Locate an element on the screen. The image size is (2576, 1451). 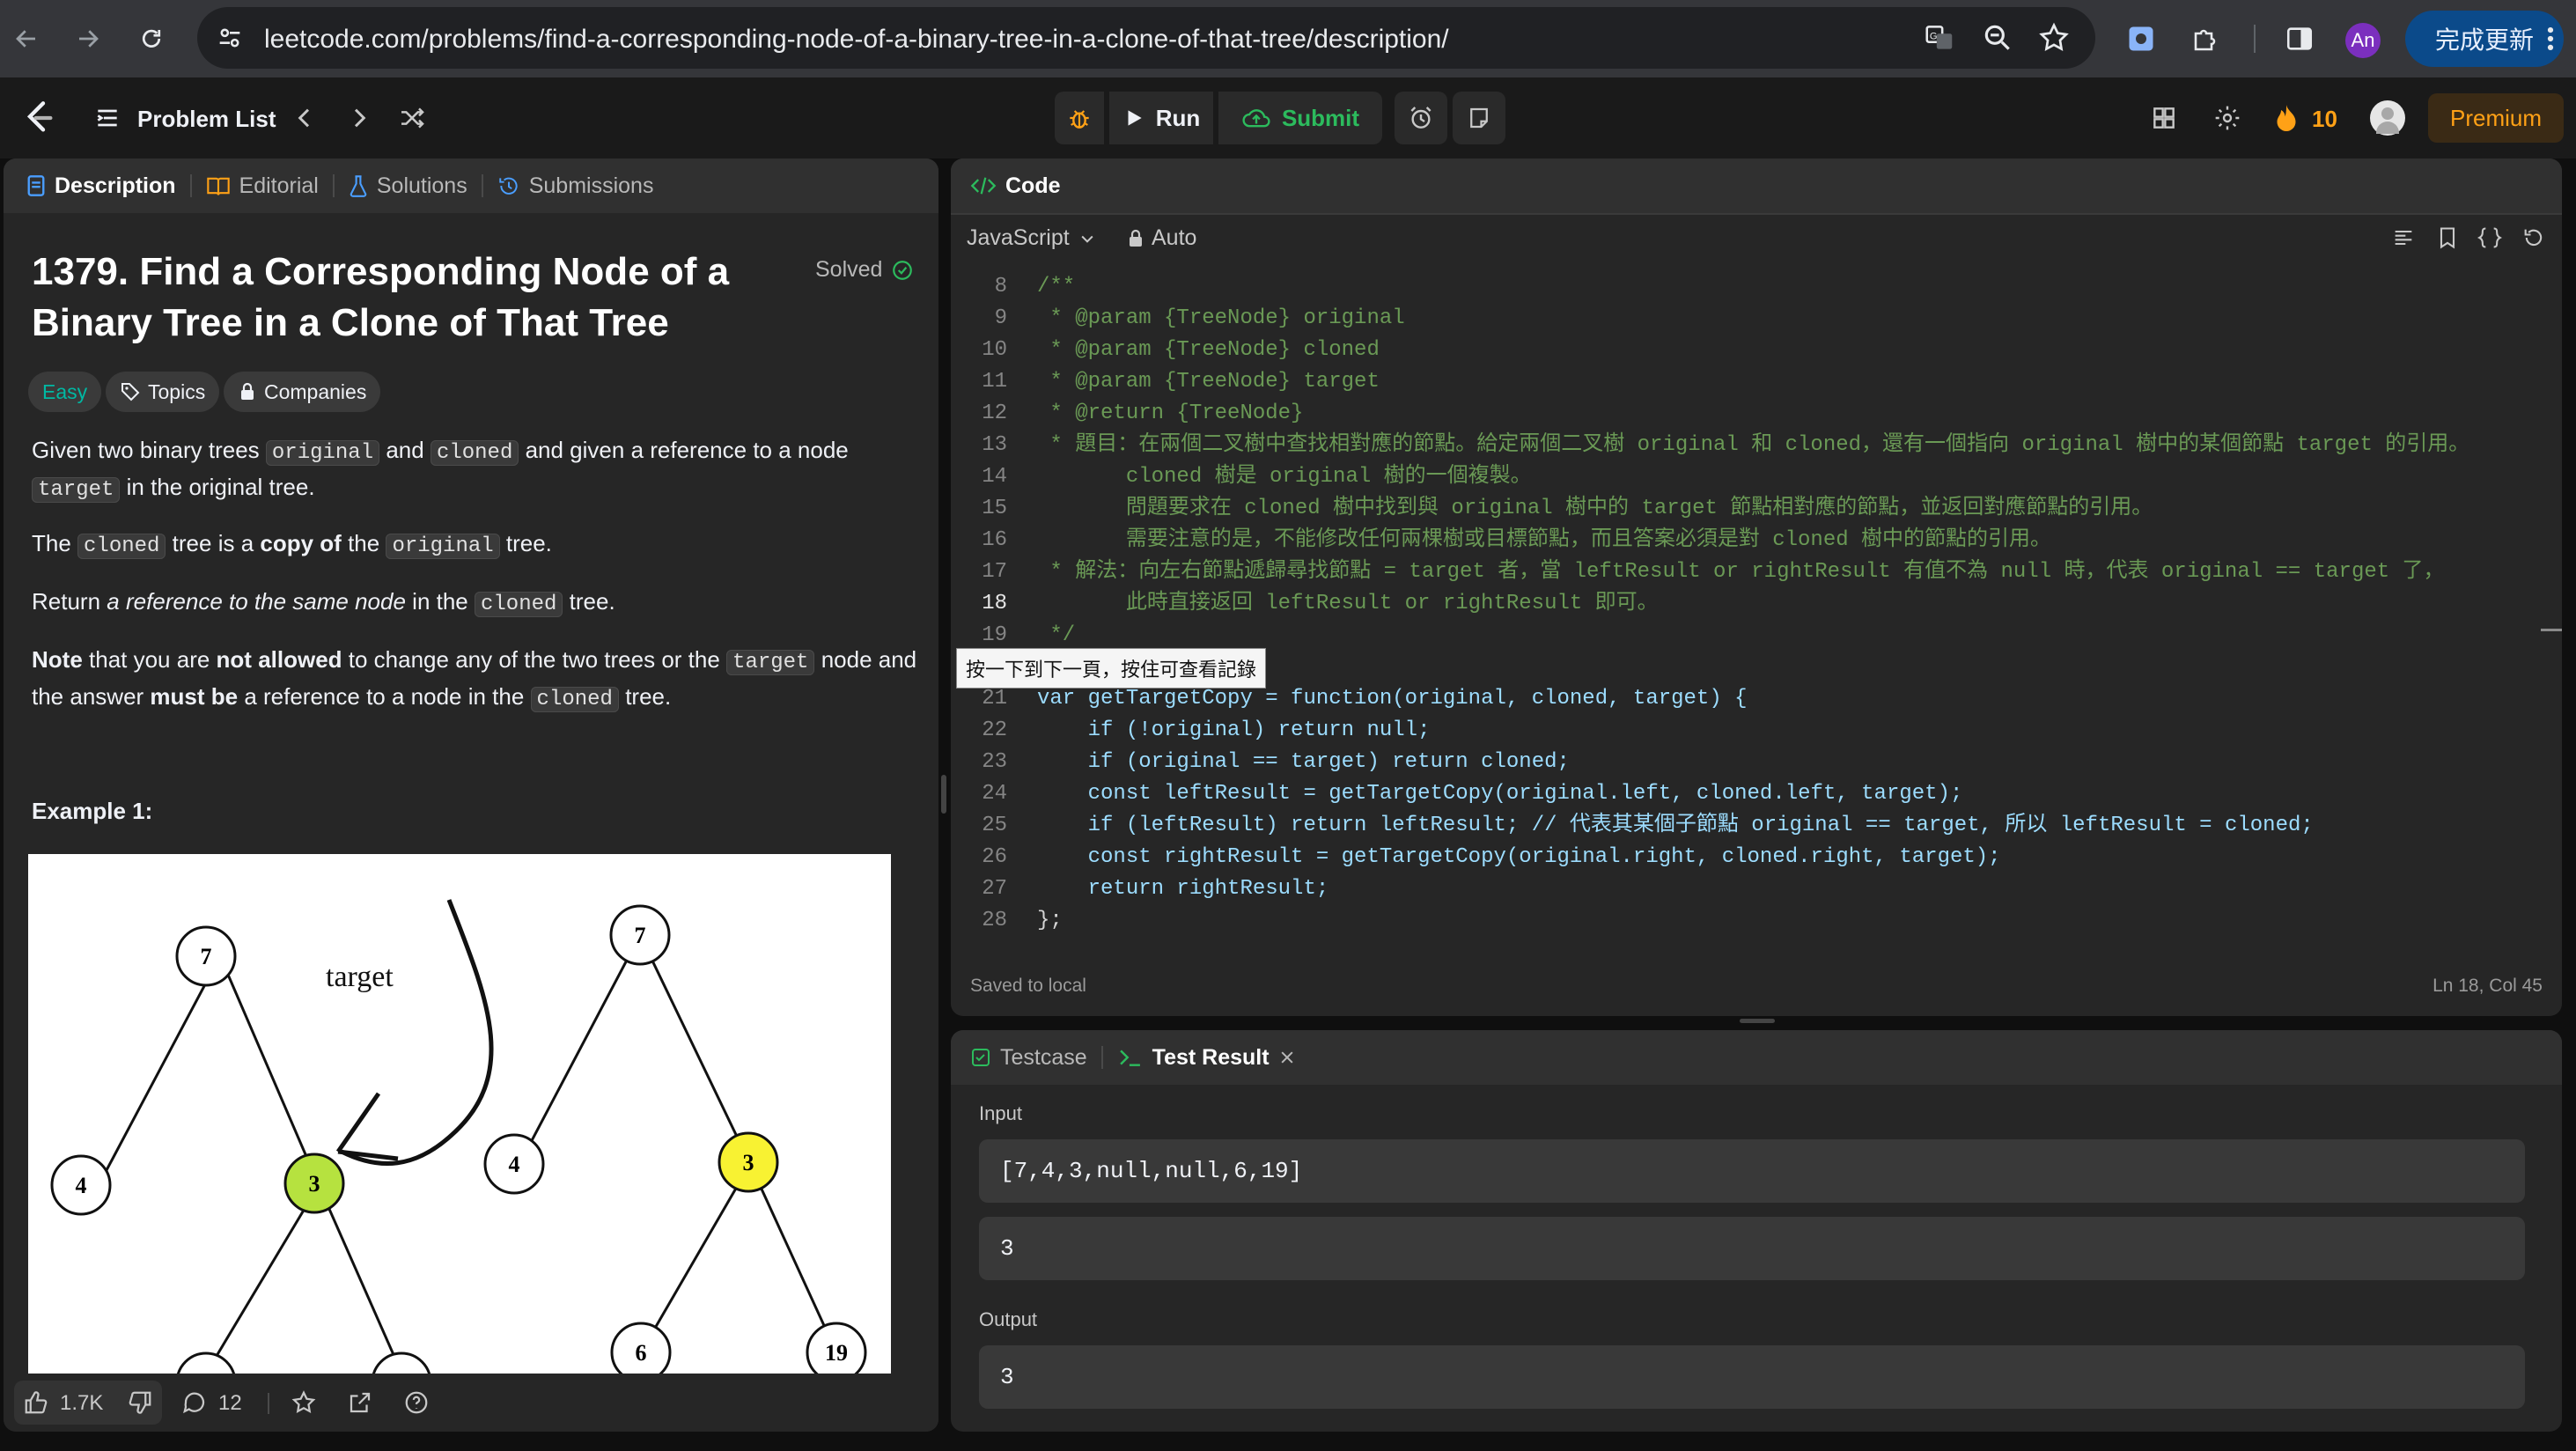
code-line: /** is located at coordinates (1057, 286).